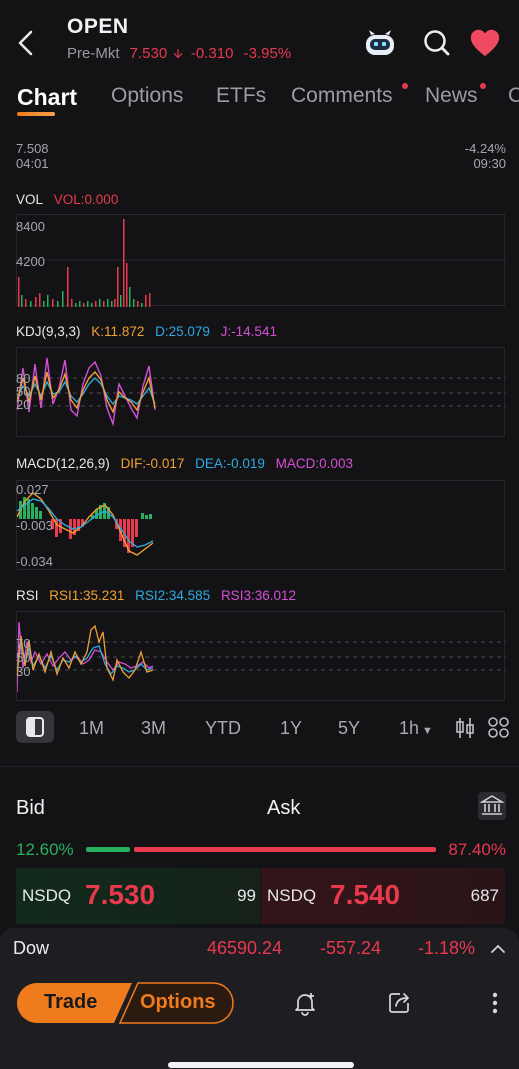 The height and width of the screenshot is (1069, 519). What do you see at coordinates (492, 806) in the screenshot?
I see `exchange-bank-icon` at bounding box center [492, 806].